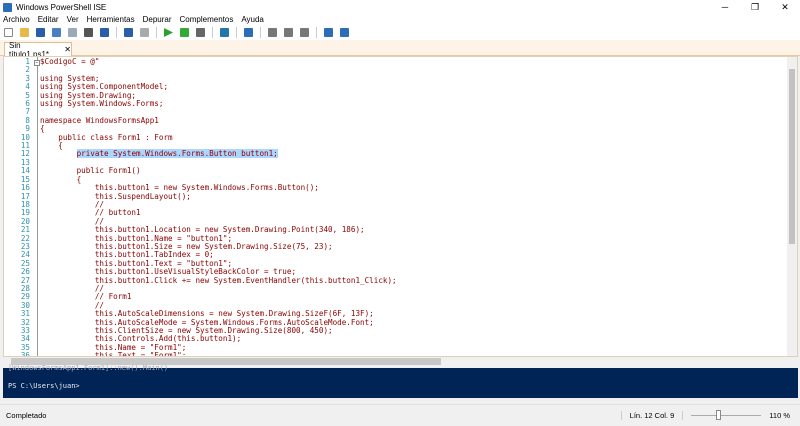 Image resolution: width=800 pixels, height=426 pixels. I want to click on run-icon, so click(168, 32).